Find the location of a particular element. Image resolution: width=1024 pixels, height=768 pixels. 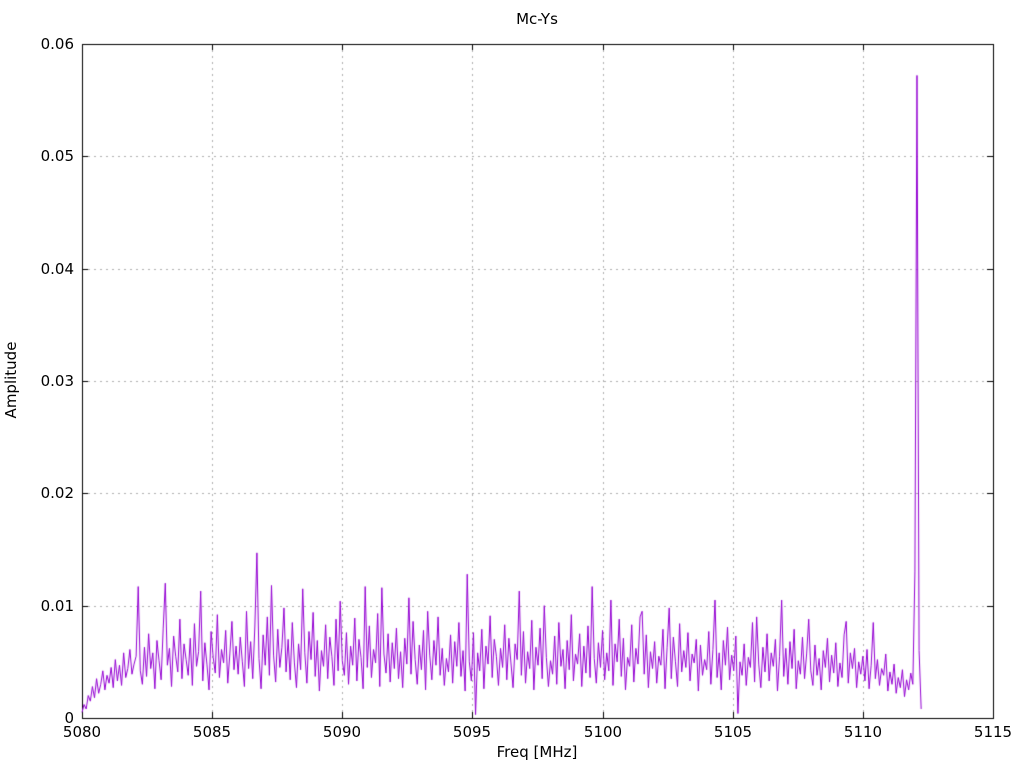

x-tick-label: 5115 is located at coordinates (993, 732).